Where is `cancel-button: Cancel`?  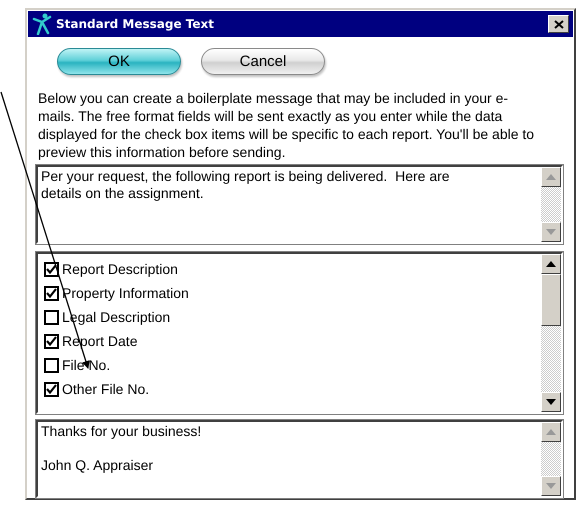 cancel-button: Cancel is located at coordinates (263, 61).